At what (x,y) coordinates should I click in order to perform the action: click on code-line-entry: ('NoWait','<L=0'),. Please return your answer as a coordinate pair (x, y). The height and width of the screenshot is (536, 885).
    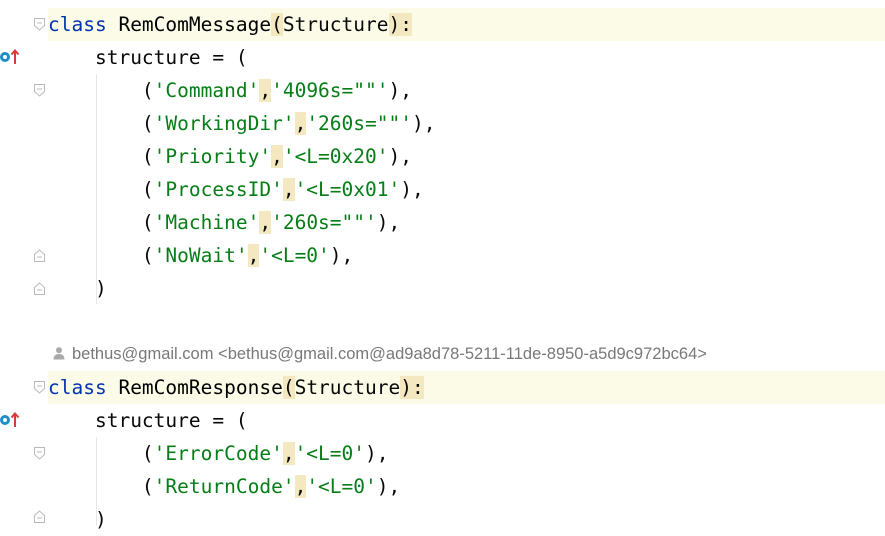
    Looking at the image, I should click on (200, 255).